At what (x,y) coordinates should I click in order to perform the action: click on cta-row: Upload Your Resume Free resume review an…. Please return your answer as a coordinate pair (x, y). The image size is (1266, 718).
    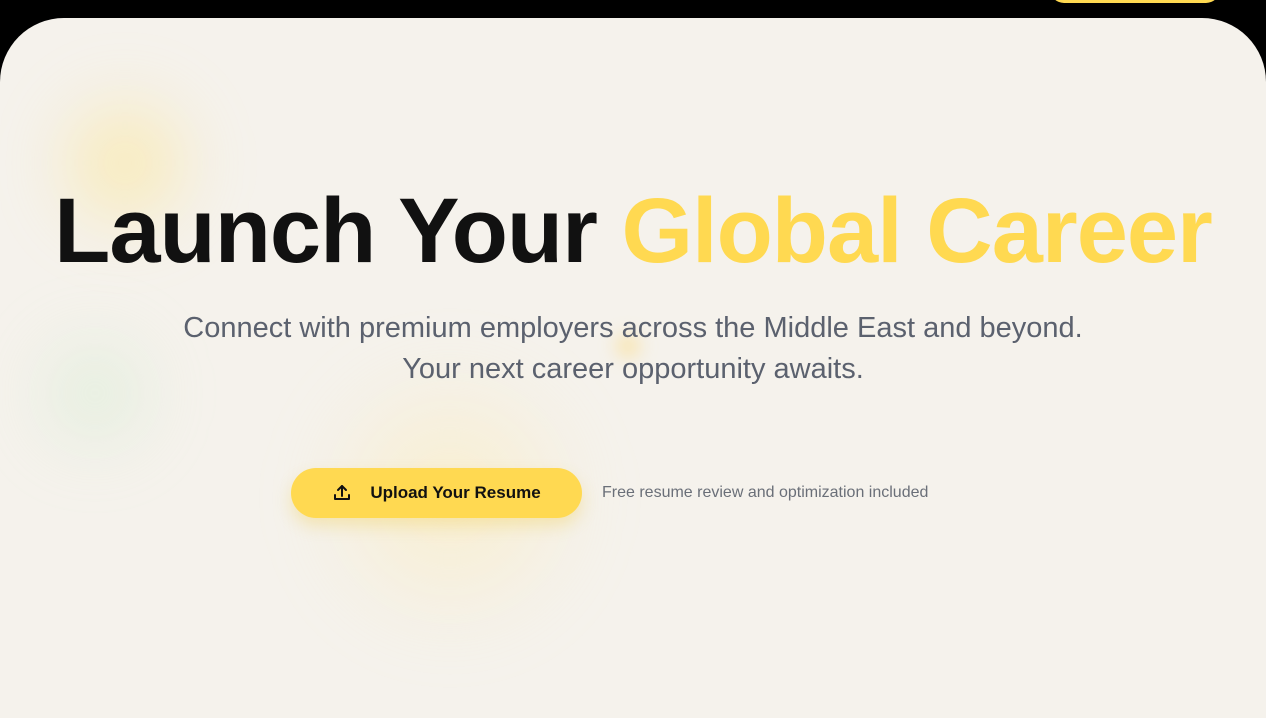
    Looking at the image, I should click on (609, 493).